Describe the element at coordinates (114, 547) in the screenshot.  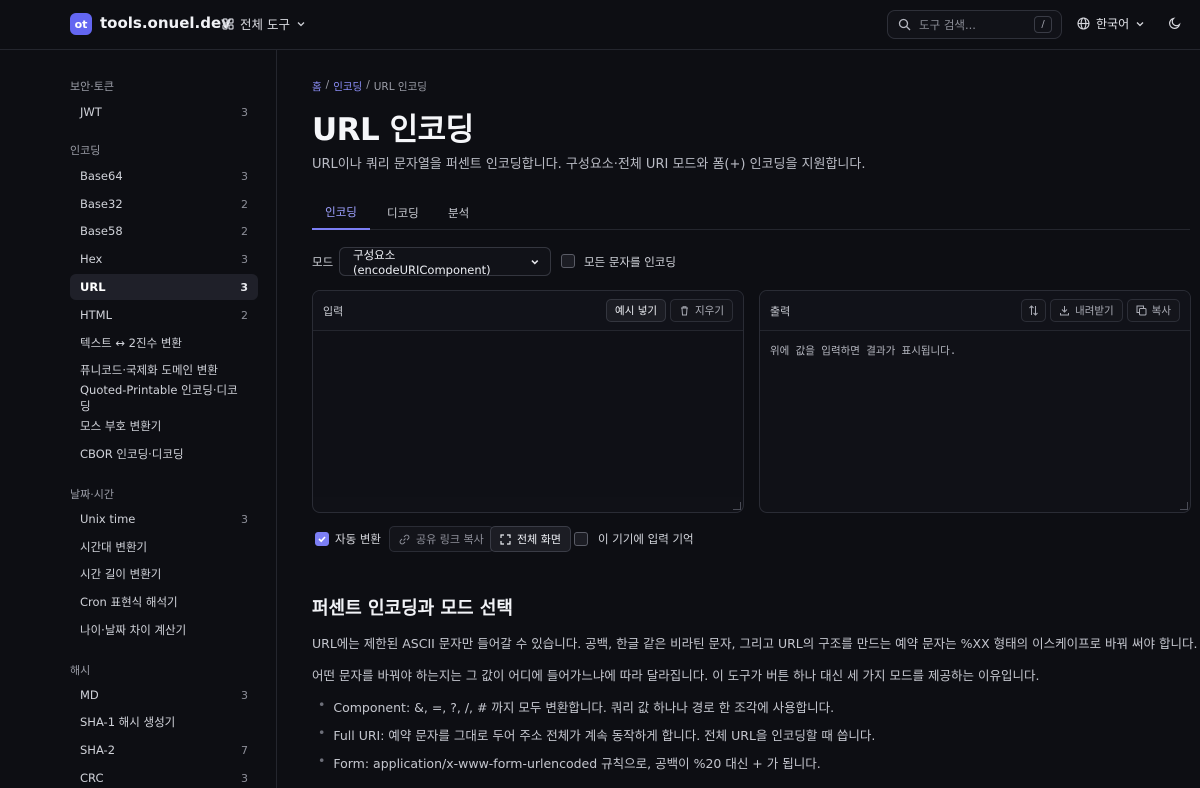
I see `sidebar-item-label: 시간대 변환기` at that location.